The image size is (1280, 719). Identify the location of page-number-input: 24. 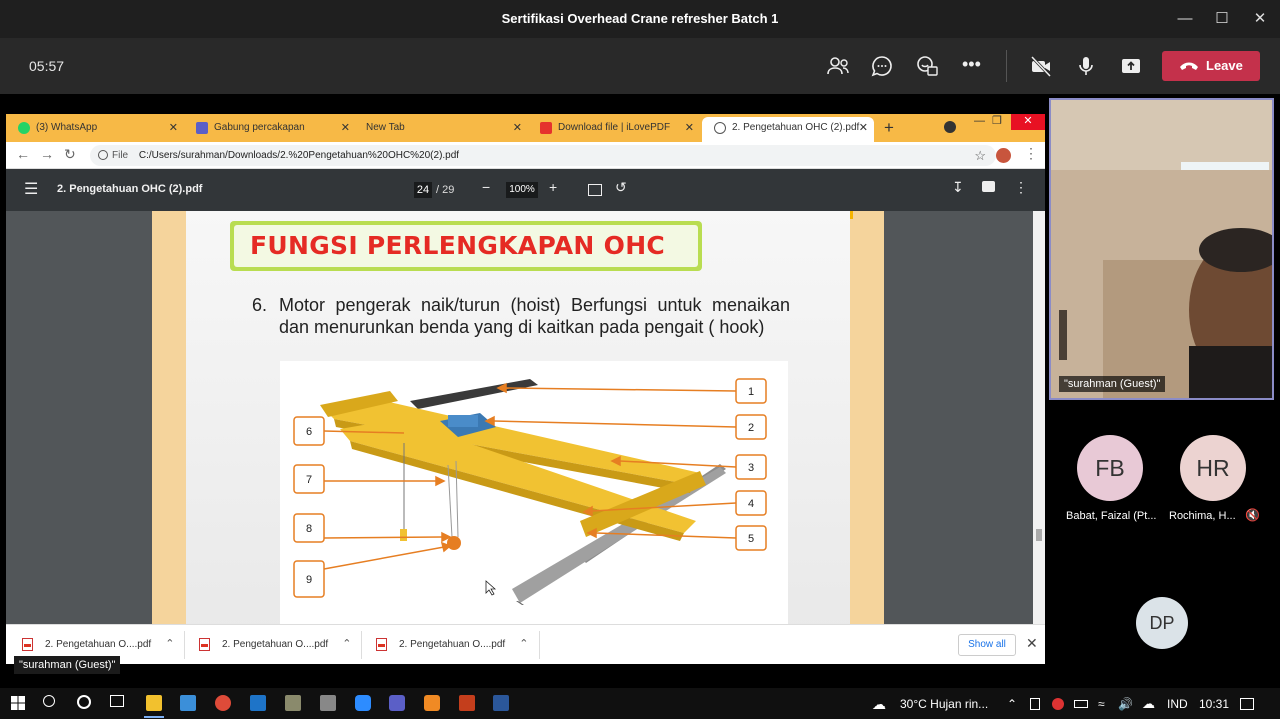
(423, 190).